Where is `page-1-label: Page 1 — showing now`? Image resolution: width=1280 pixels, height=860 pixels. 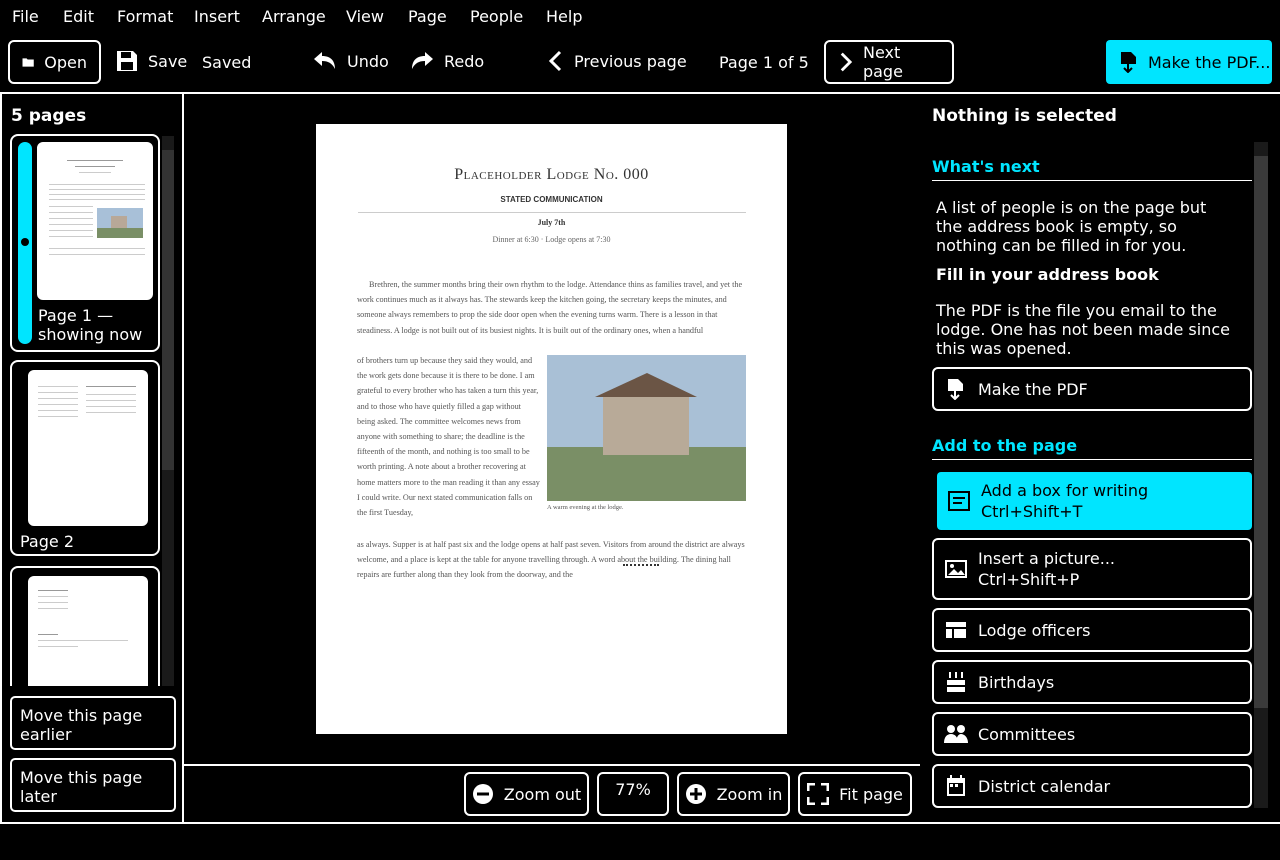 page-1-label: Page 1 — showing now is located at coordinates (90, 325).